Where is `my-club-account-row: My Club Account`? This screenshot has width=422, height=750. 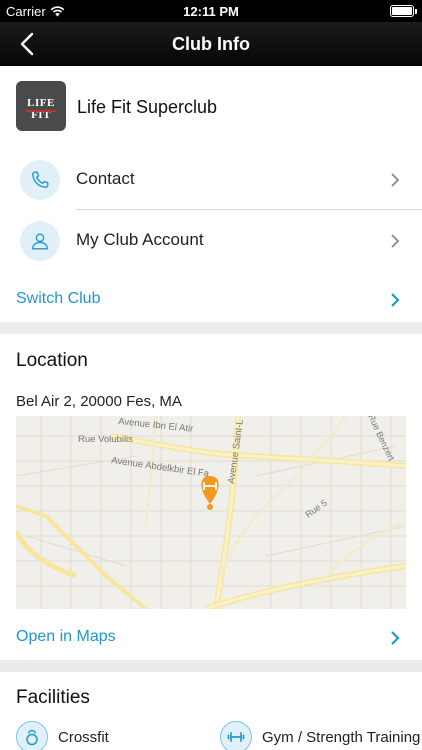 my-club-account-row: My Club Account is located at coordinates (211, 241).